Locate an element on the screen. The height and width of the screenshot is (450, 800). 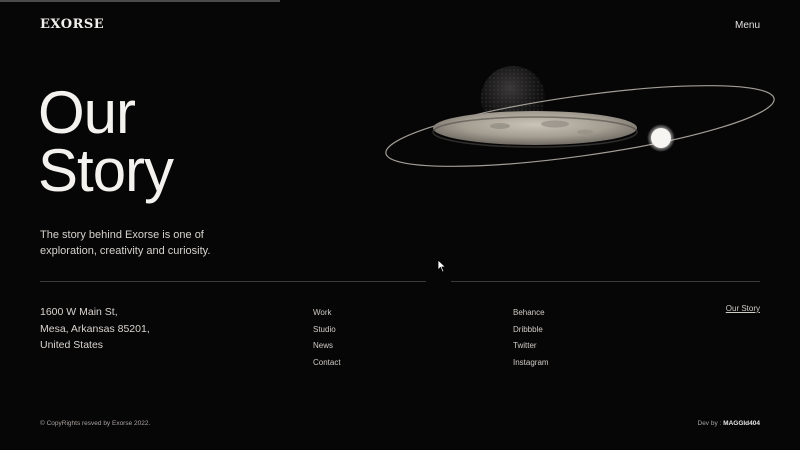
page-progress-bar is located at coordinates (140, 1).